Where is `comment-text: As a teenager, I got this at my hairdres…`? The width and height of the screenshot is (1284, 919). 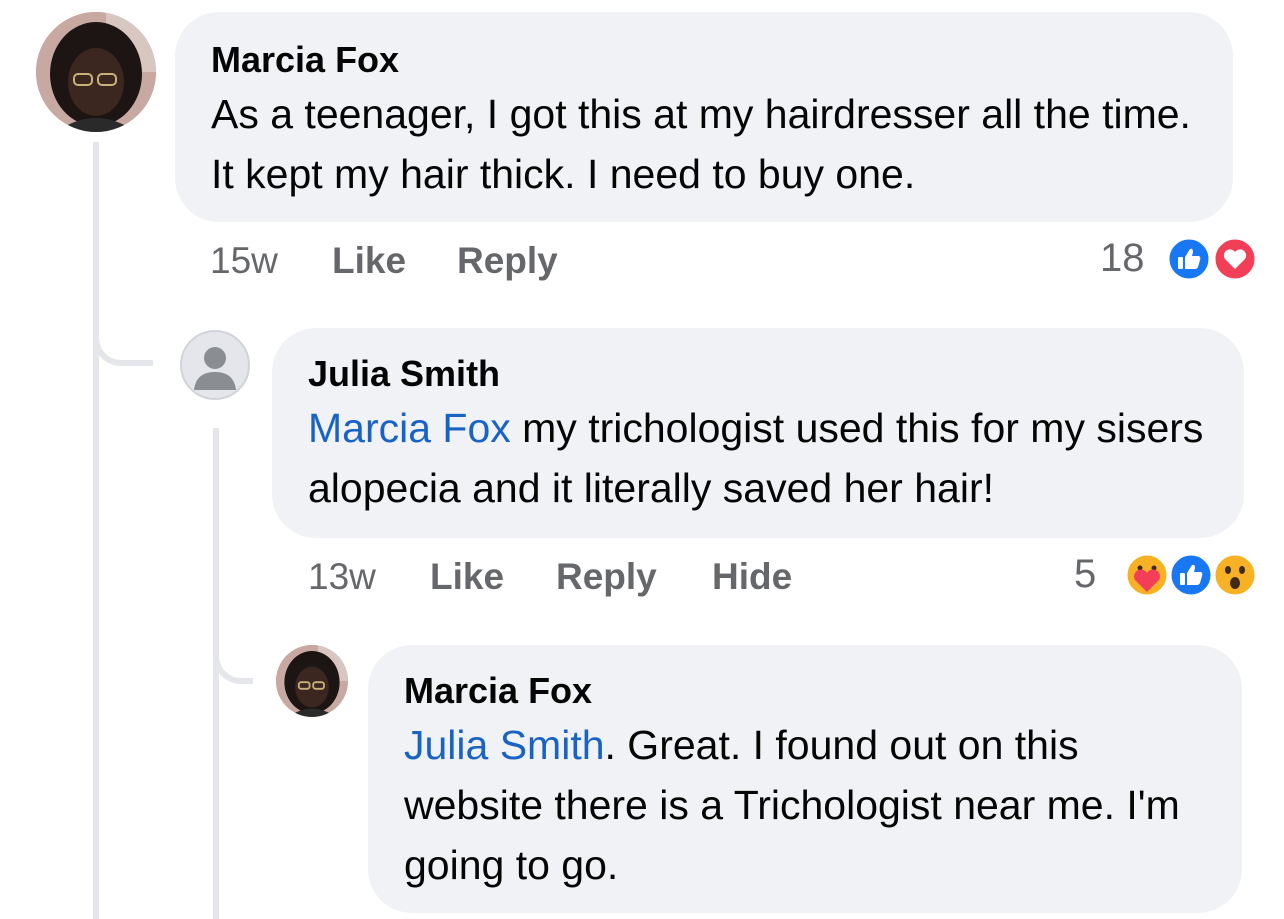
comment-text: As a teenager, I got this at my hairdres… is located at coordinates (701, 144).